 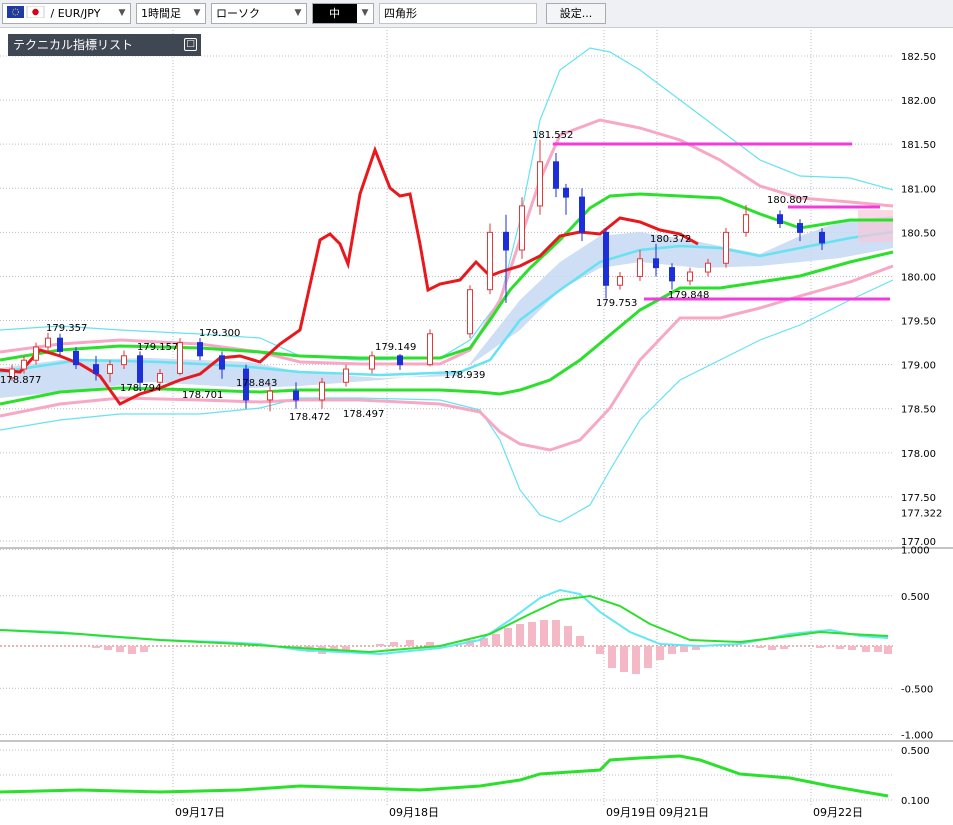 What do you see at coordinates (787, 200) in the screenshot?
I see `price-annotation: 180.807` at bounding box center [787, 200].